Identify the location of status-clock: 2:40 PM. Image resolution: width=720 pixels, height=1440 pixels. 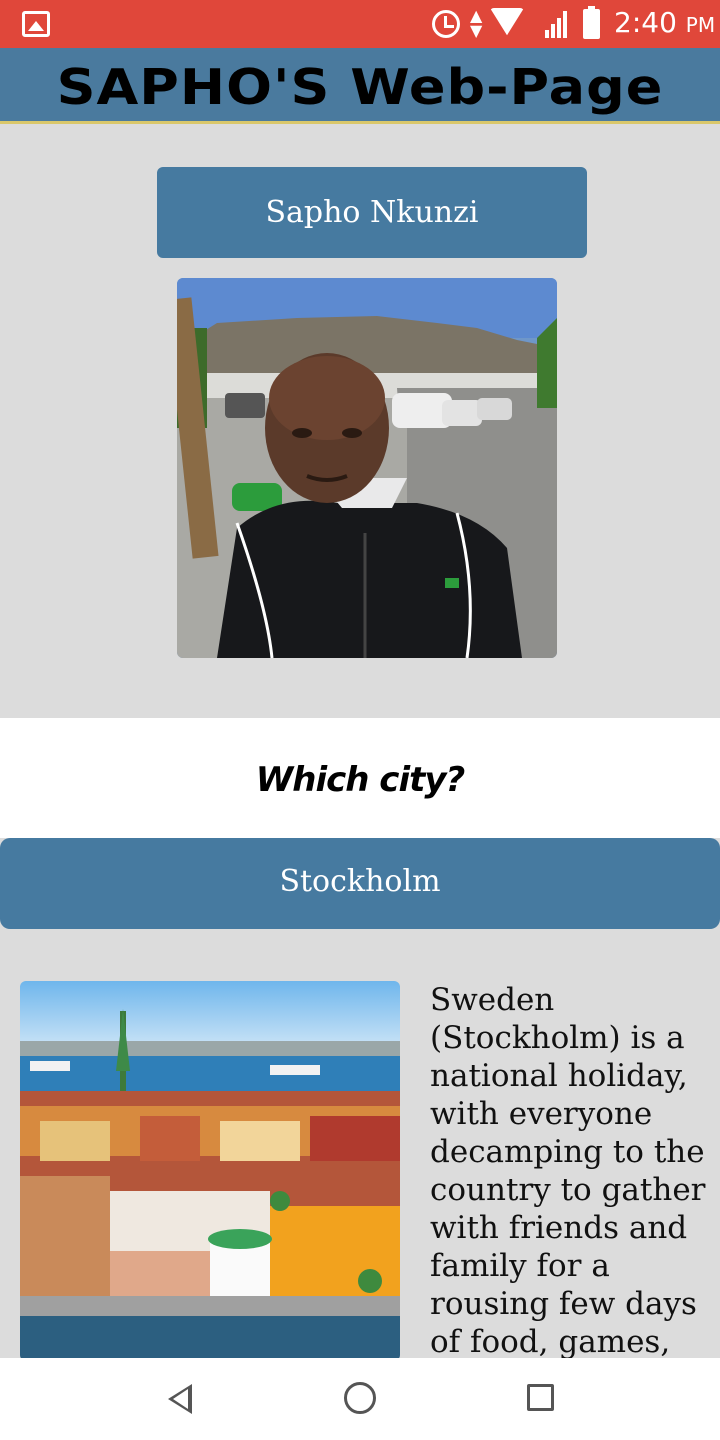
(664, 22).